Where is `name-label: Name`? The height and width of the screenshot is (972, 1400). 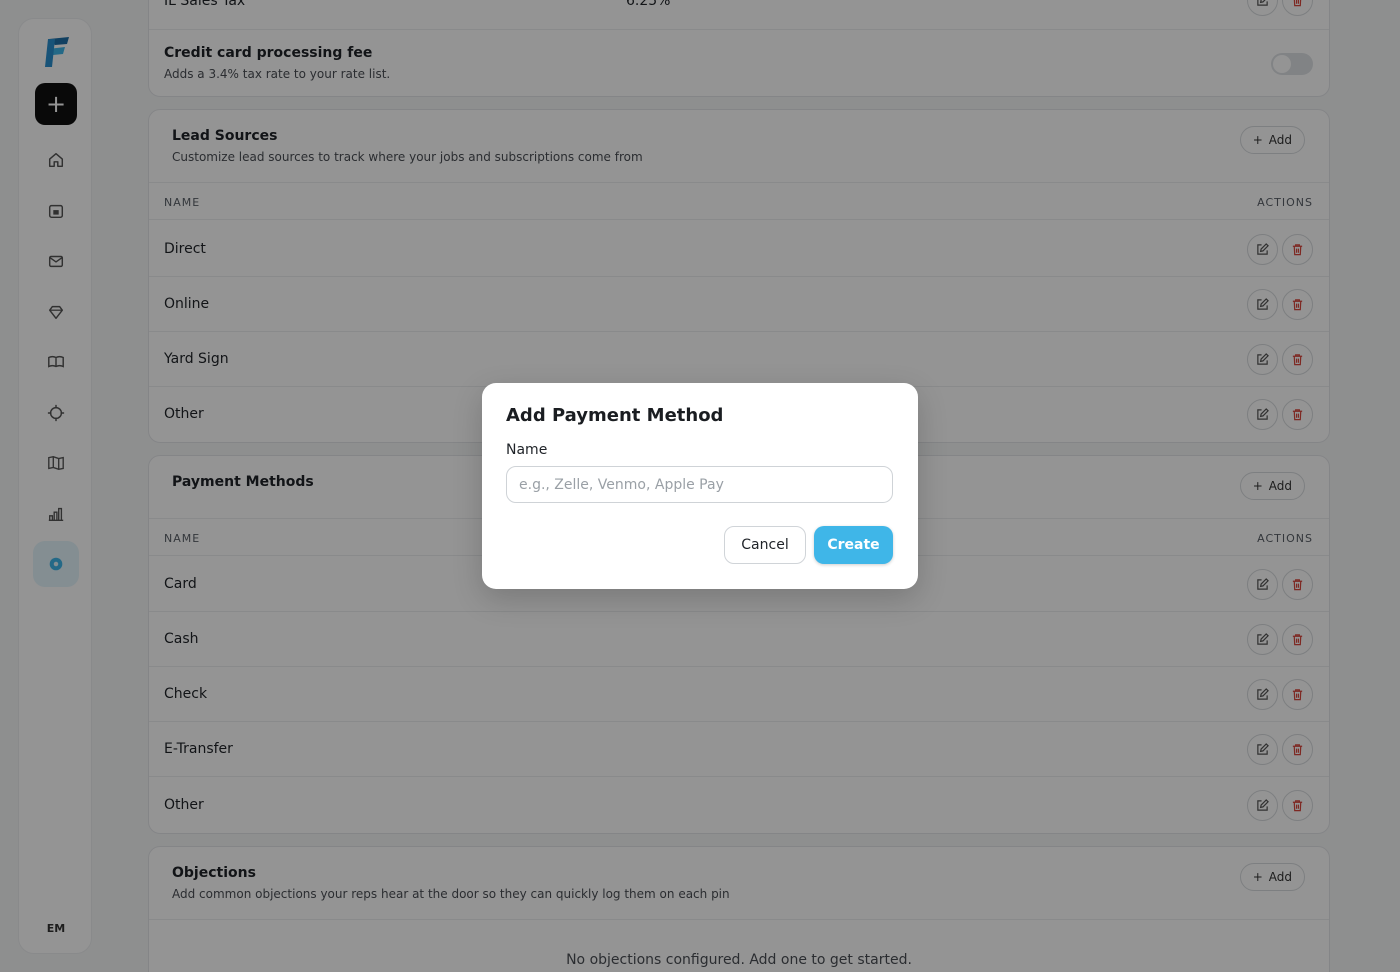
name-label: Name is located at coordinates (527, 450).